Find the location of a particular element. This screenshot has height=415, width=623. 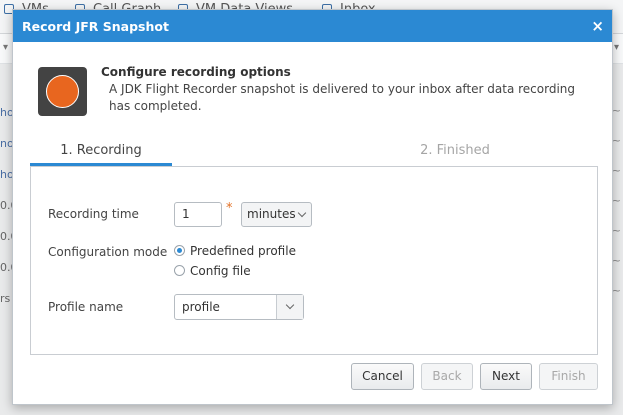

predefined-profile-label: Predefined profile is located at coordinates (243, 251).